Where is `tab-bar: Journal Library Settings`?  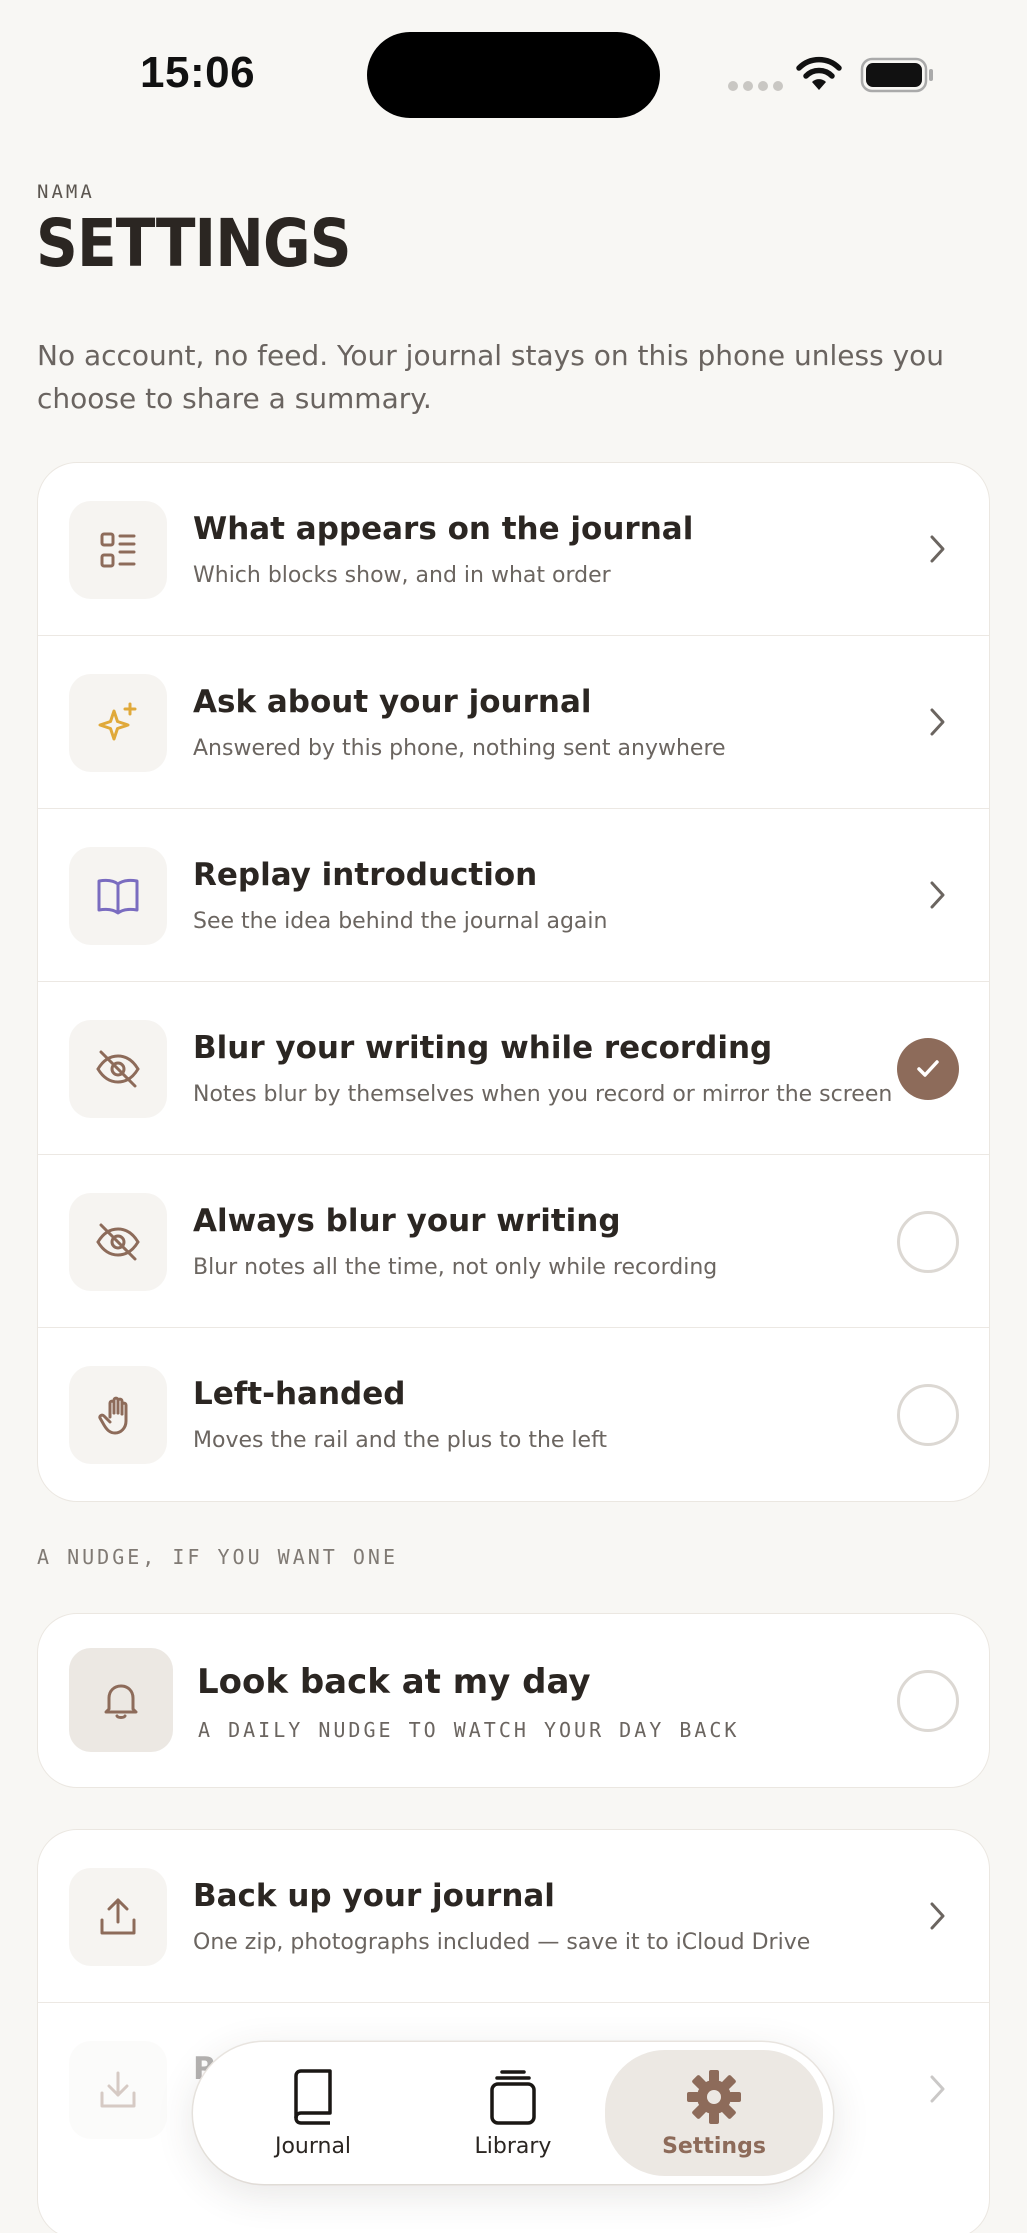
tab-bar: Journal Library Settings is located at coordinates (513, 2113).